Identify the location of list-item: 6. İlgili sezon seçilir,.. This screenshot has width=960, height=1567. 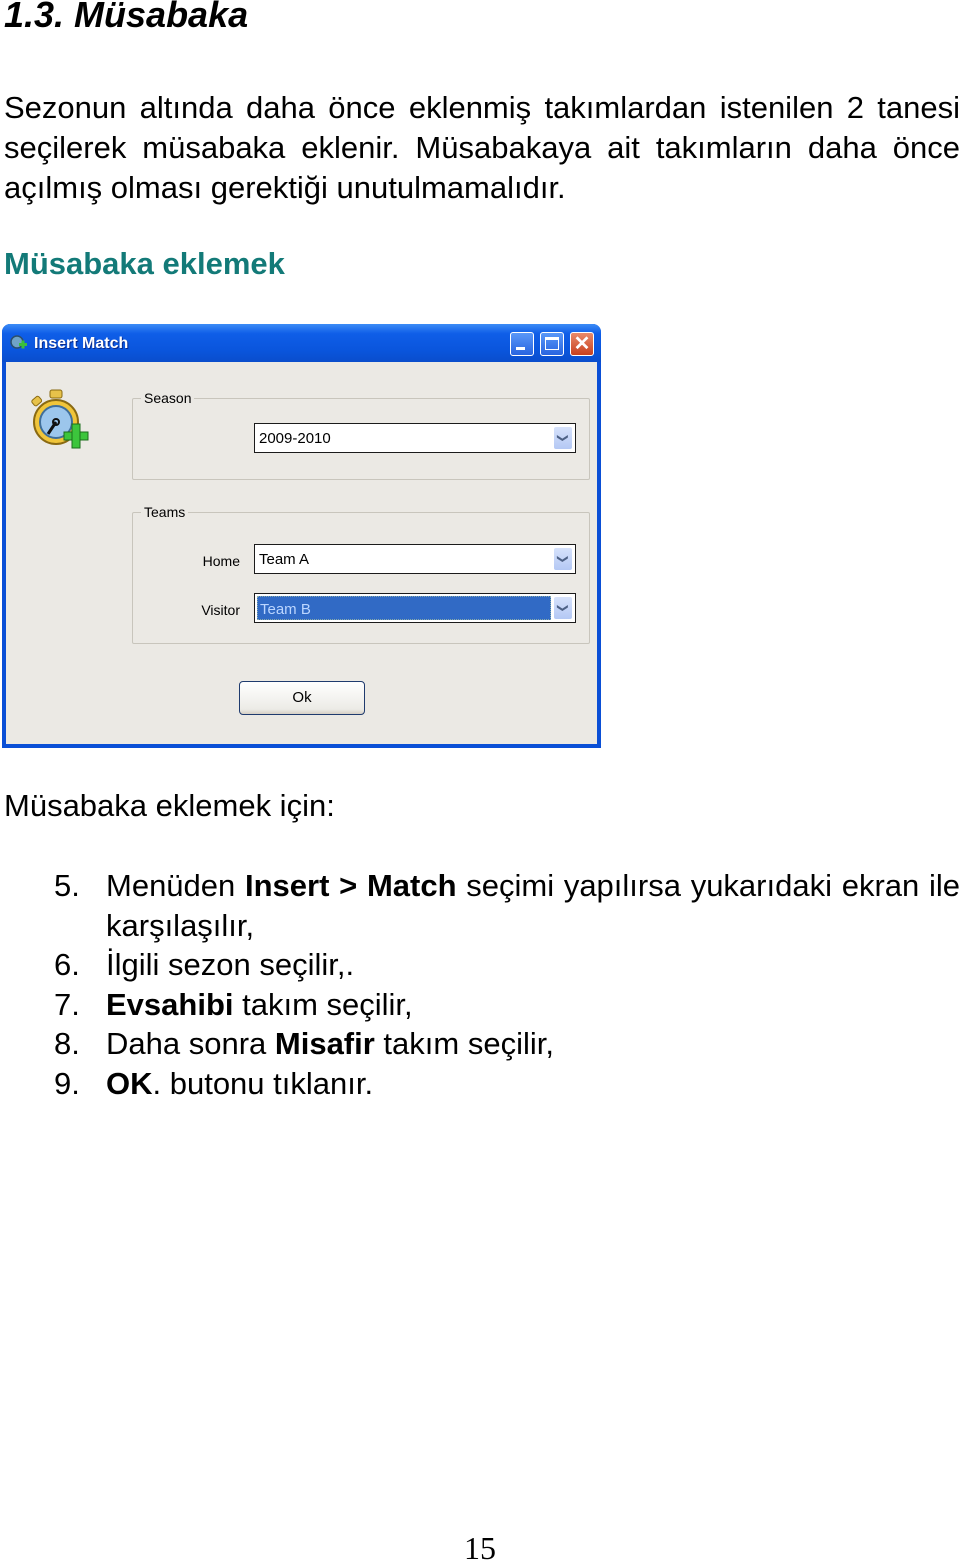
(507, 965).